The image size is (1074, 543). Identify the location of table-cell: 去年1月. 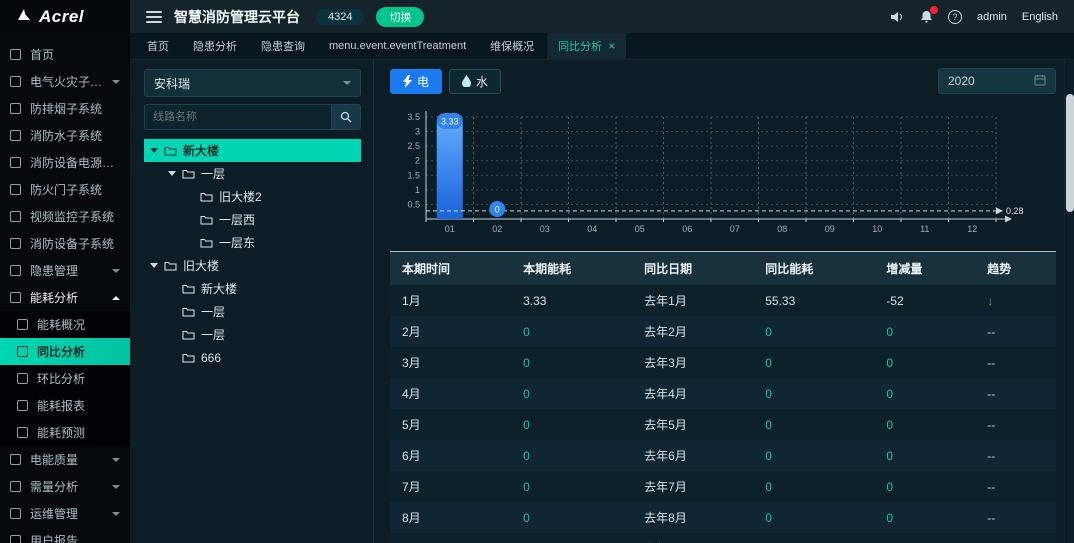
(665, 301).